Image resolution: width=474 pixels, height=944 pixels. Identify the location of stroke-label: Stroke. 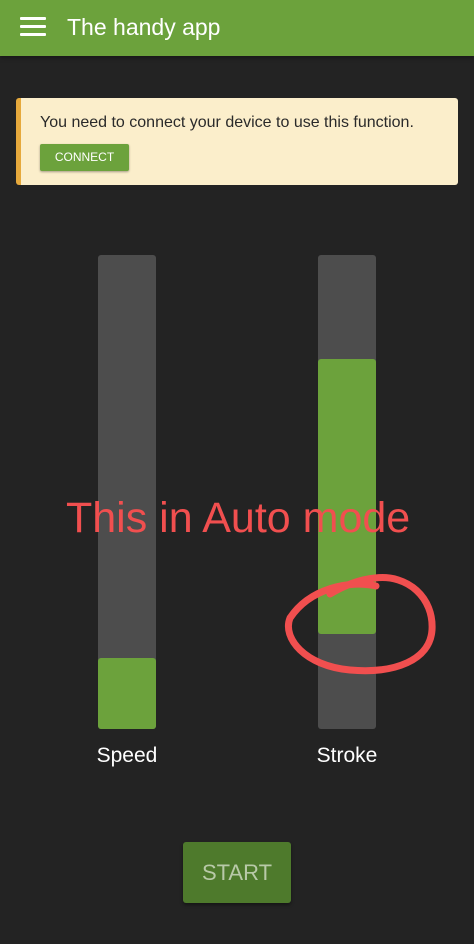
(347, 755).